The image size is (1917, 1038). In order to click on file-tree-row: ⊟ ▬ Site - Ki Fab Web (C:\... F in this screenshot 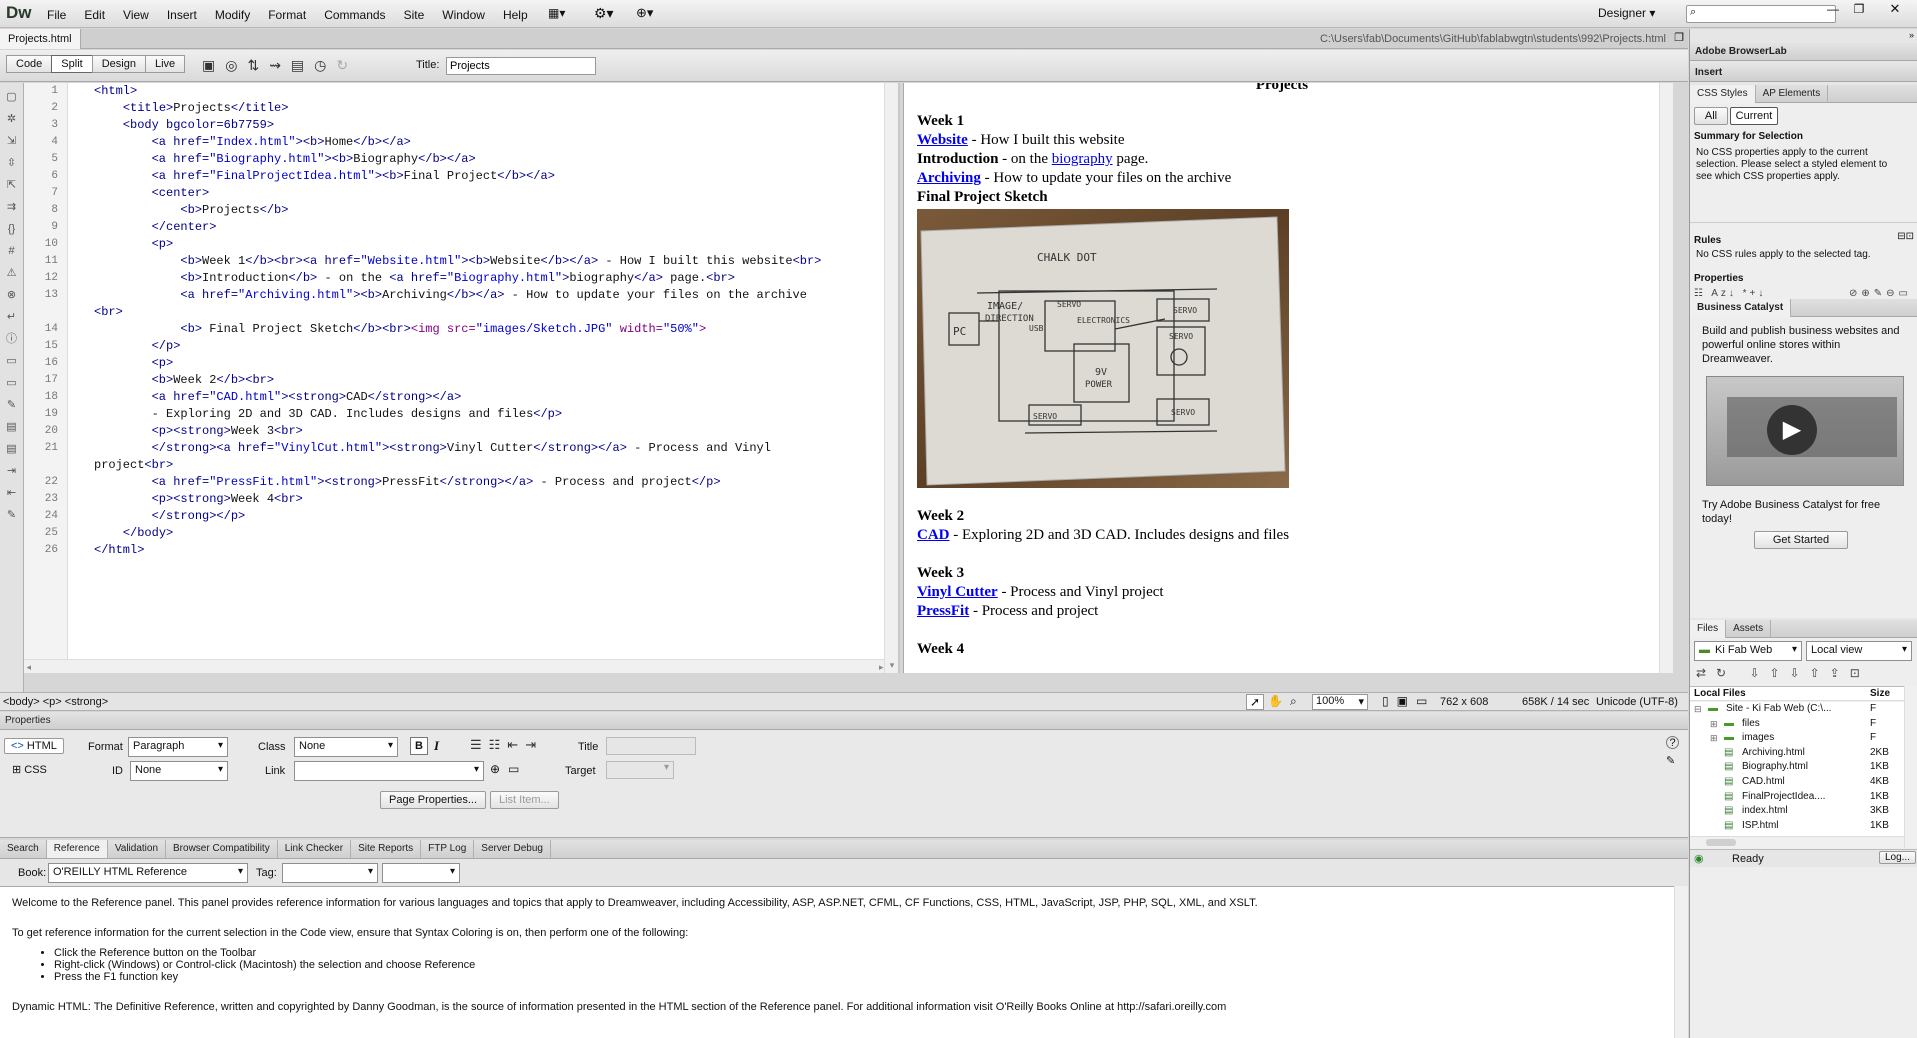, I will do `click(1797, 709)`.